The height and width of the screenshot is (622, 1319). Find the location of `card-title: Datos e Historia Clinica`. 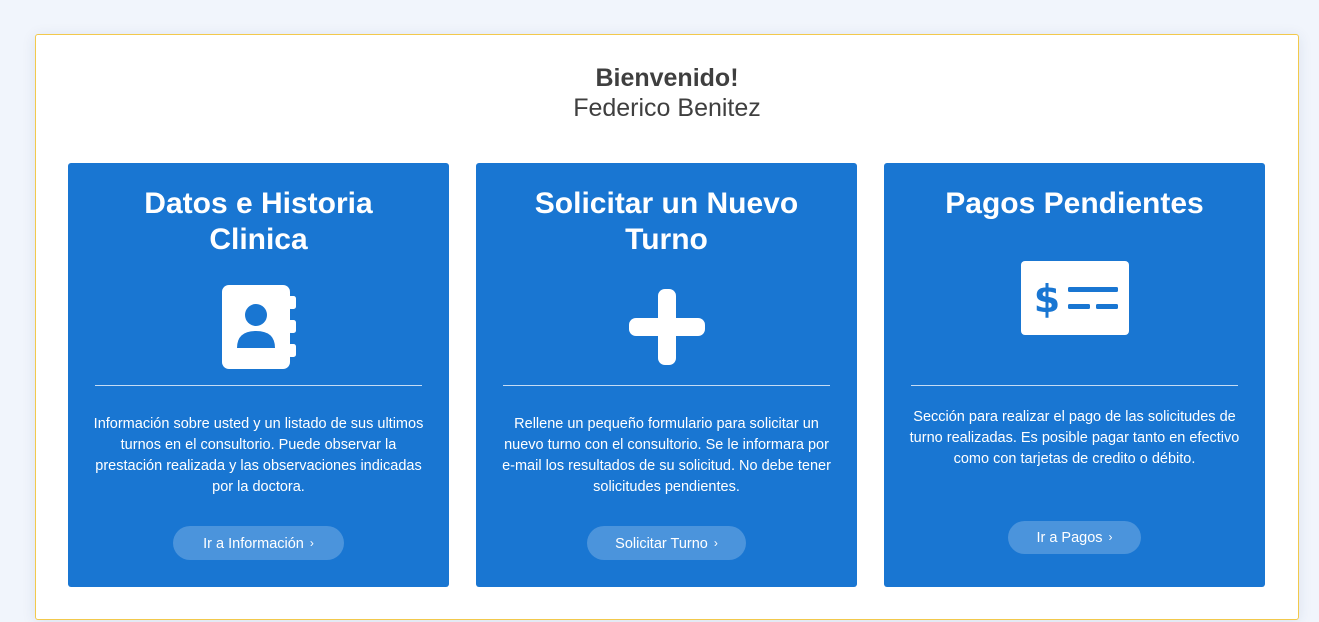

card-title: Datos e Historia Clinica is located at coordinates (258, 221).